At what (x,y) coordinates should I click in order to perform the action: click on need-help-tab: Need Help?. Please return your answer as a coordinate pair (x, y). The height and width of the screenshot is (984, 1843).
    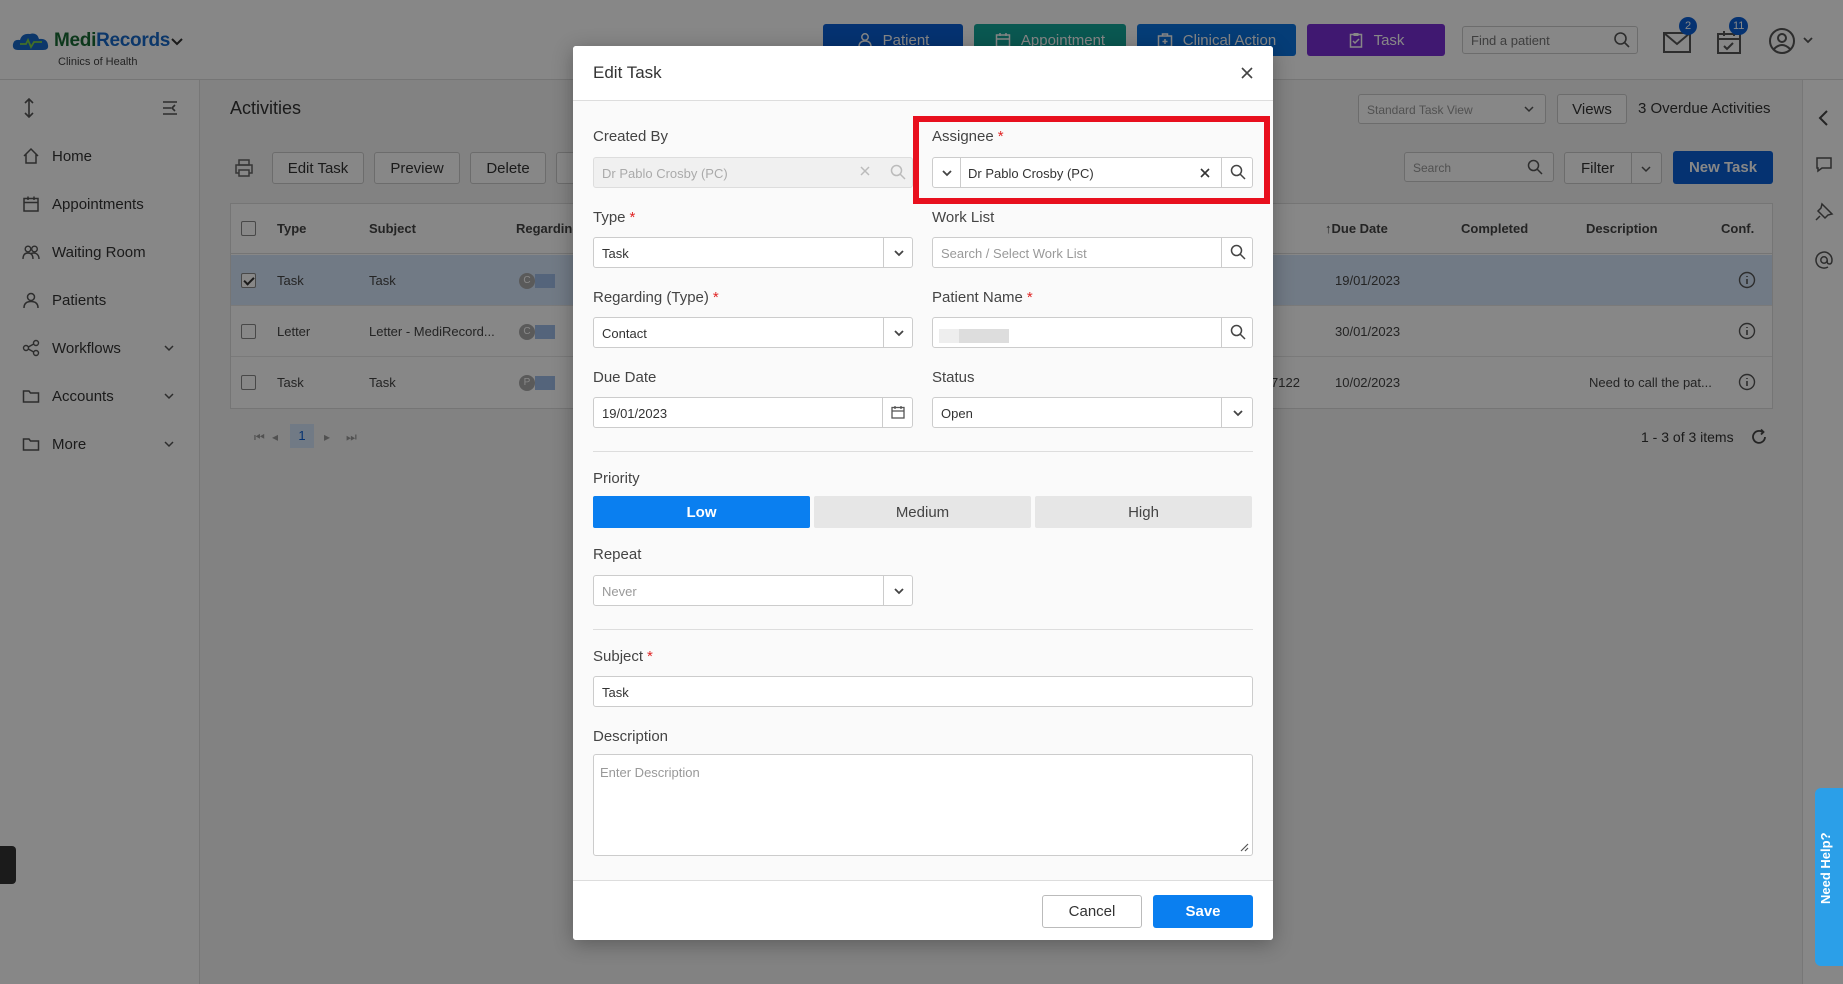
    Looking at the image, I should click on (1829, 877).